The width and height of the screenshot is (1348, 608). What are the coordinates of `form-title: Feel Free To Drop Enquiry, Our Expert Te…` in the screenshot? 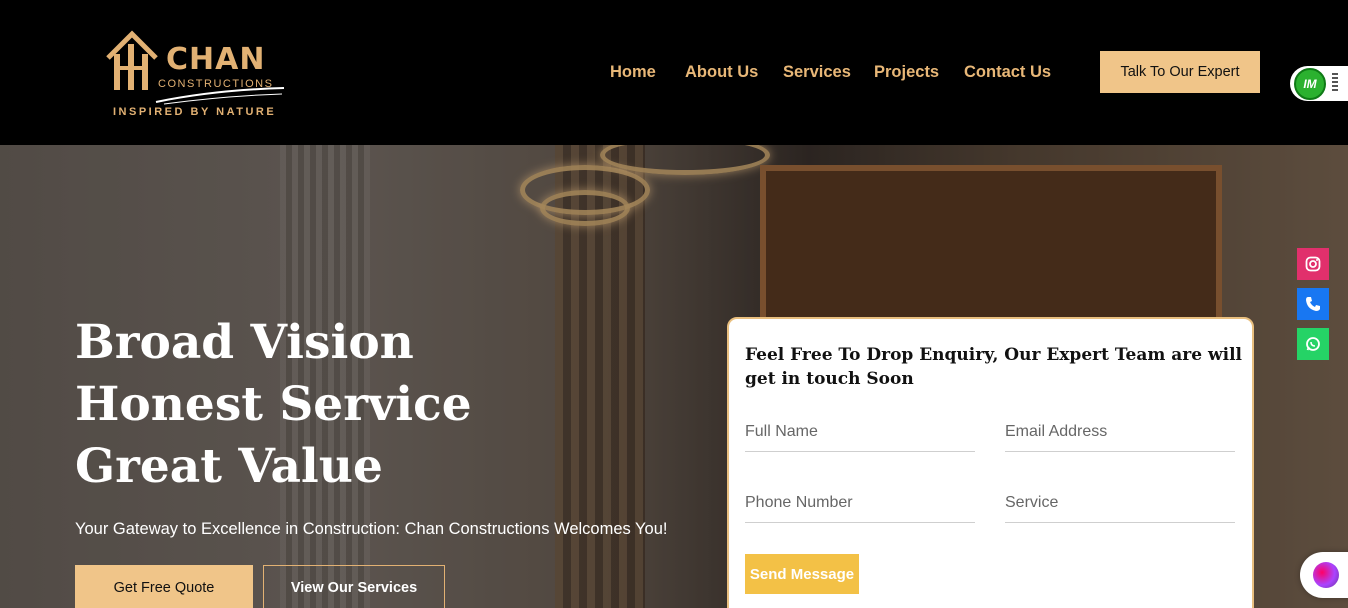 It's located at (994, 367).